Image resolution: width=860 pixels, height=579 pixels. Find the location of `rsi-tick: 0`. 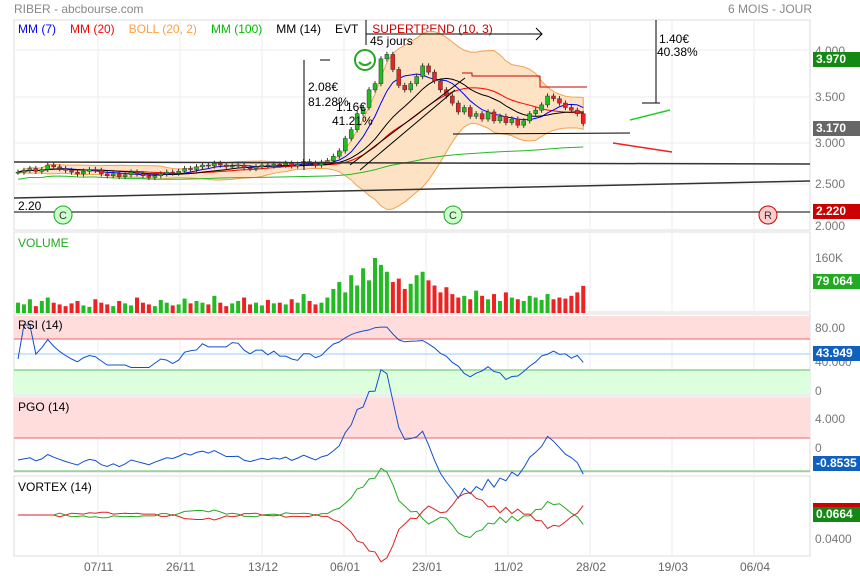

rsi-tick: 0 is located at coordinates (818, 391).